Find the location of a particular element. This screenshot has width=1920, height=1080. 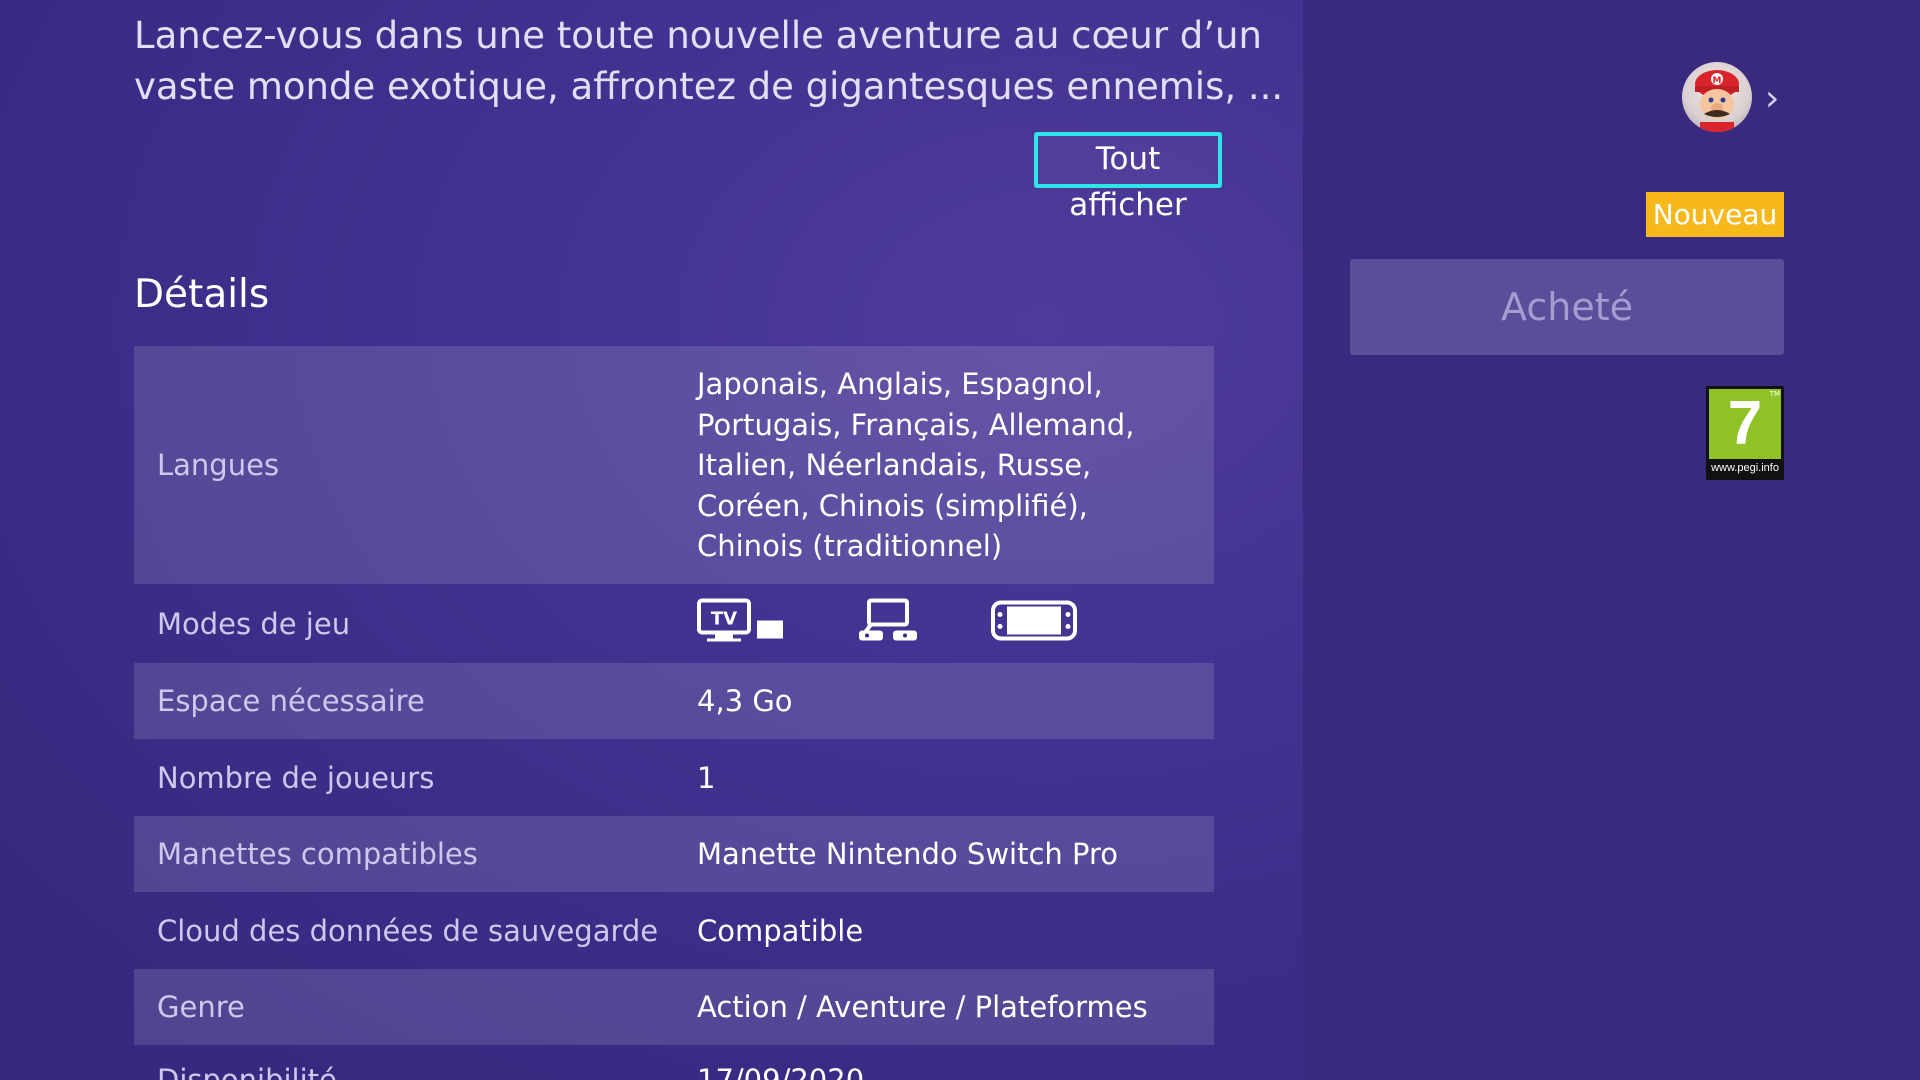

row-label: Langues is located at coordinates (218, 465).